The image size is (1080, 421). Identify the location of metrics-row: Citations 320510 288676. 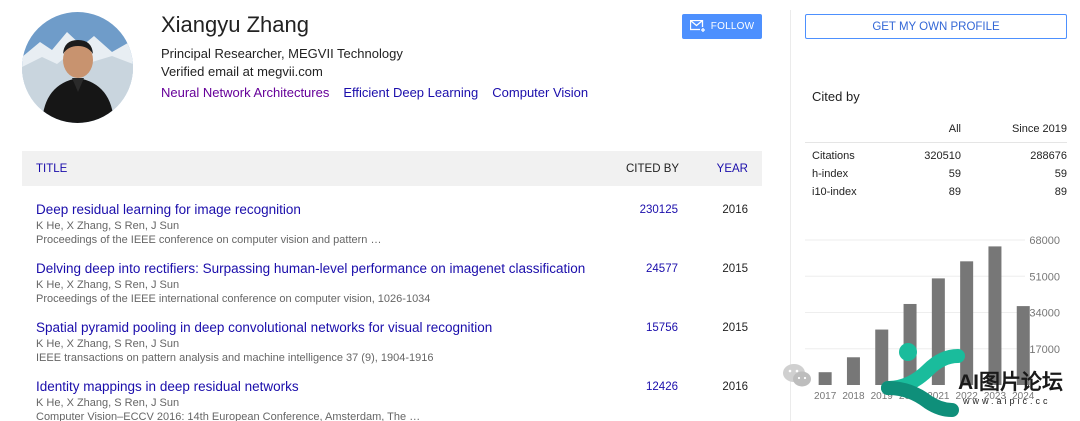
(936, 156).